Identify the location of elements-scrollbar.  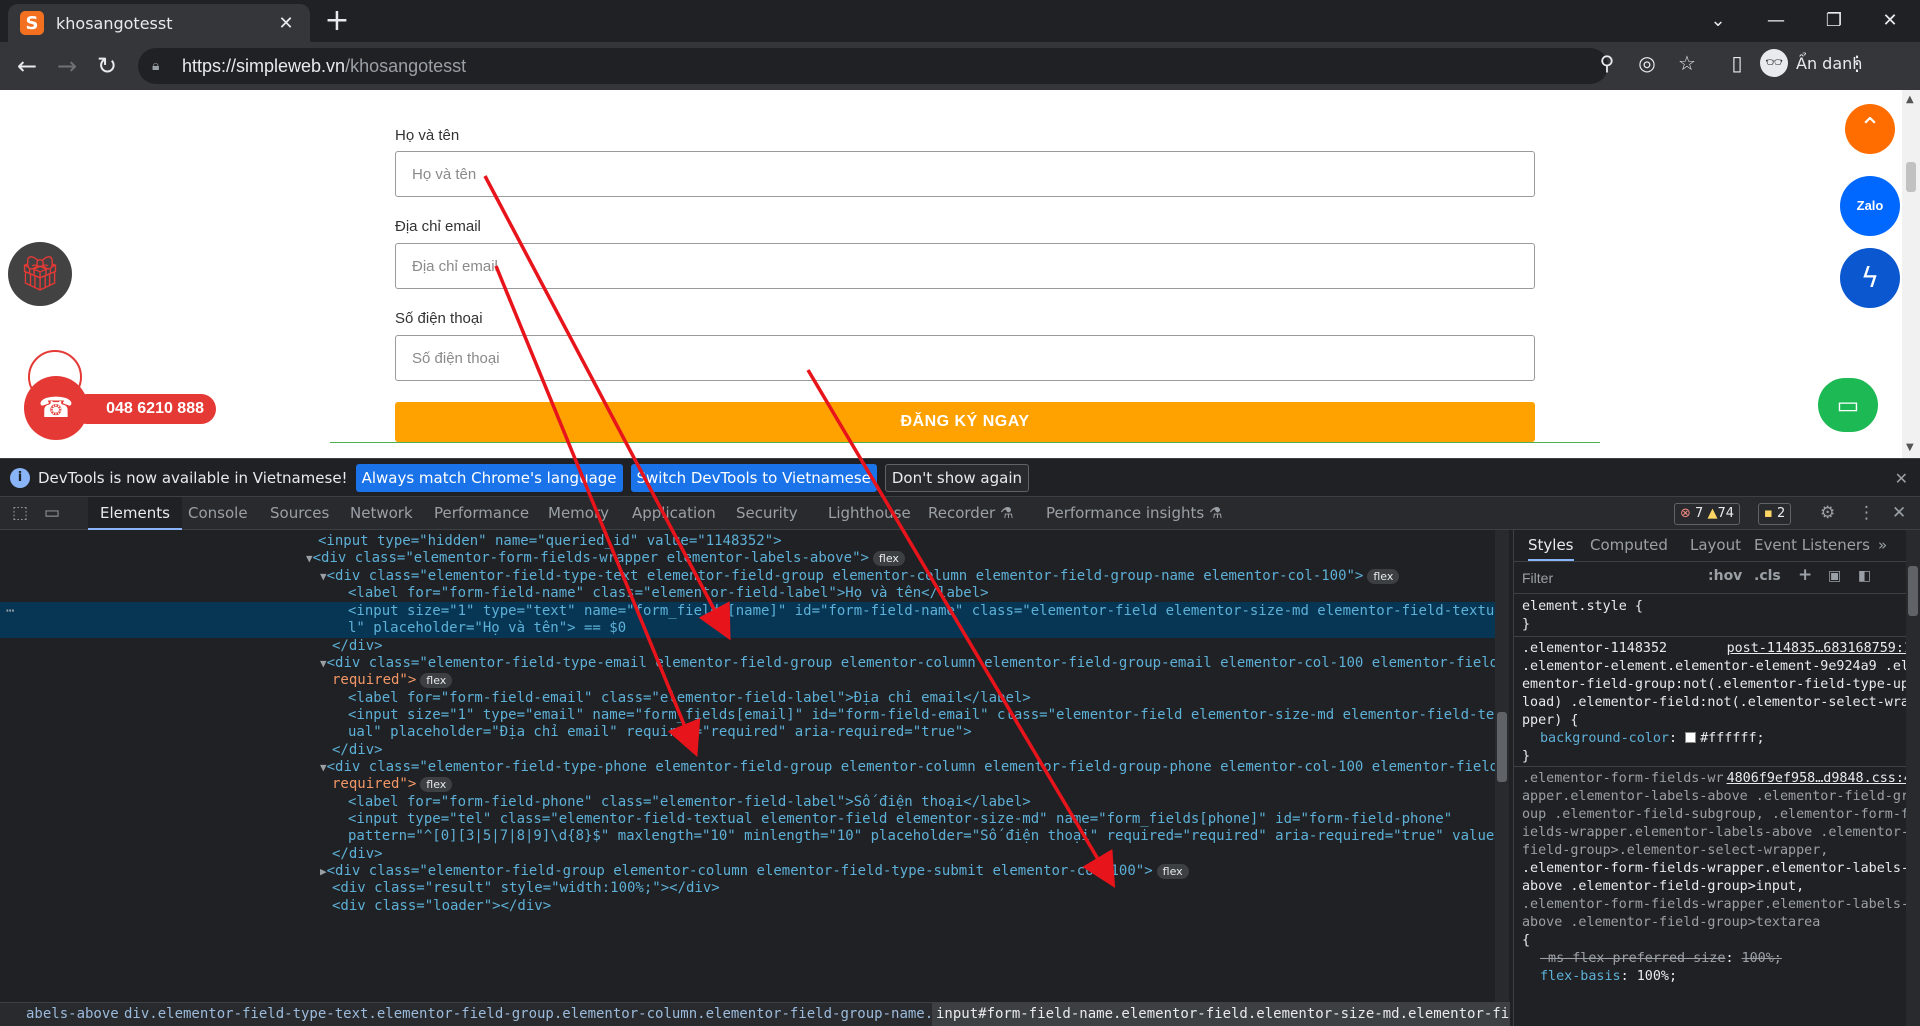
(1502, 766).